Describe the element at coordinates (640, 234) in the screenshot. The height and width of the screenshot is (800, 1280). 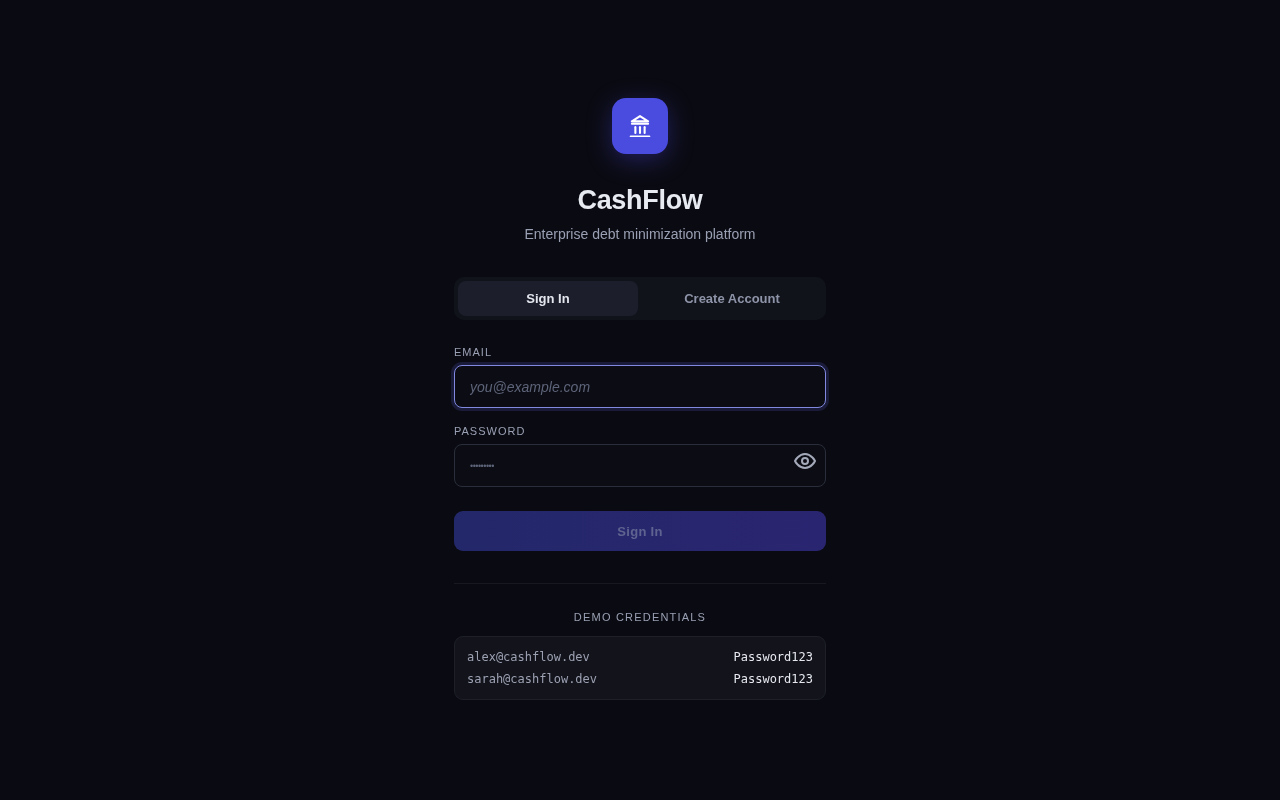
I see `app-tagline: Enterprise debt minimization platform` at that location.